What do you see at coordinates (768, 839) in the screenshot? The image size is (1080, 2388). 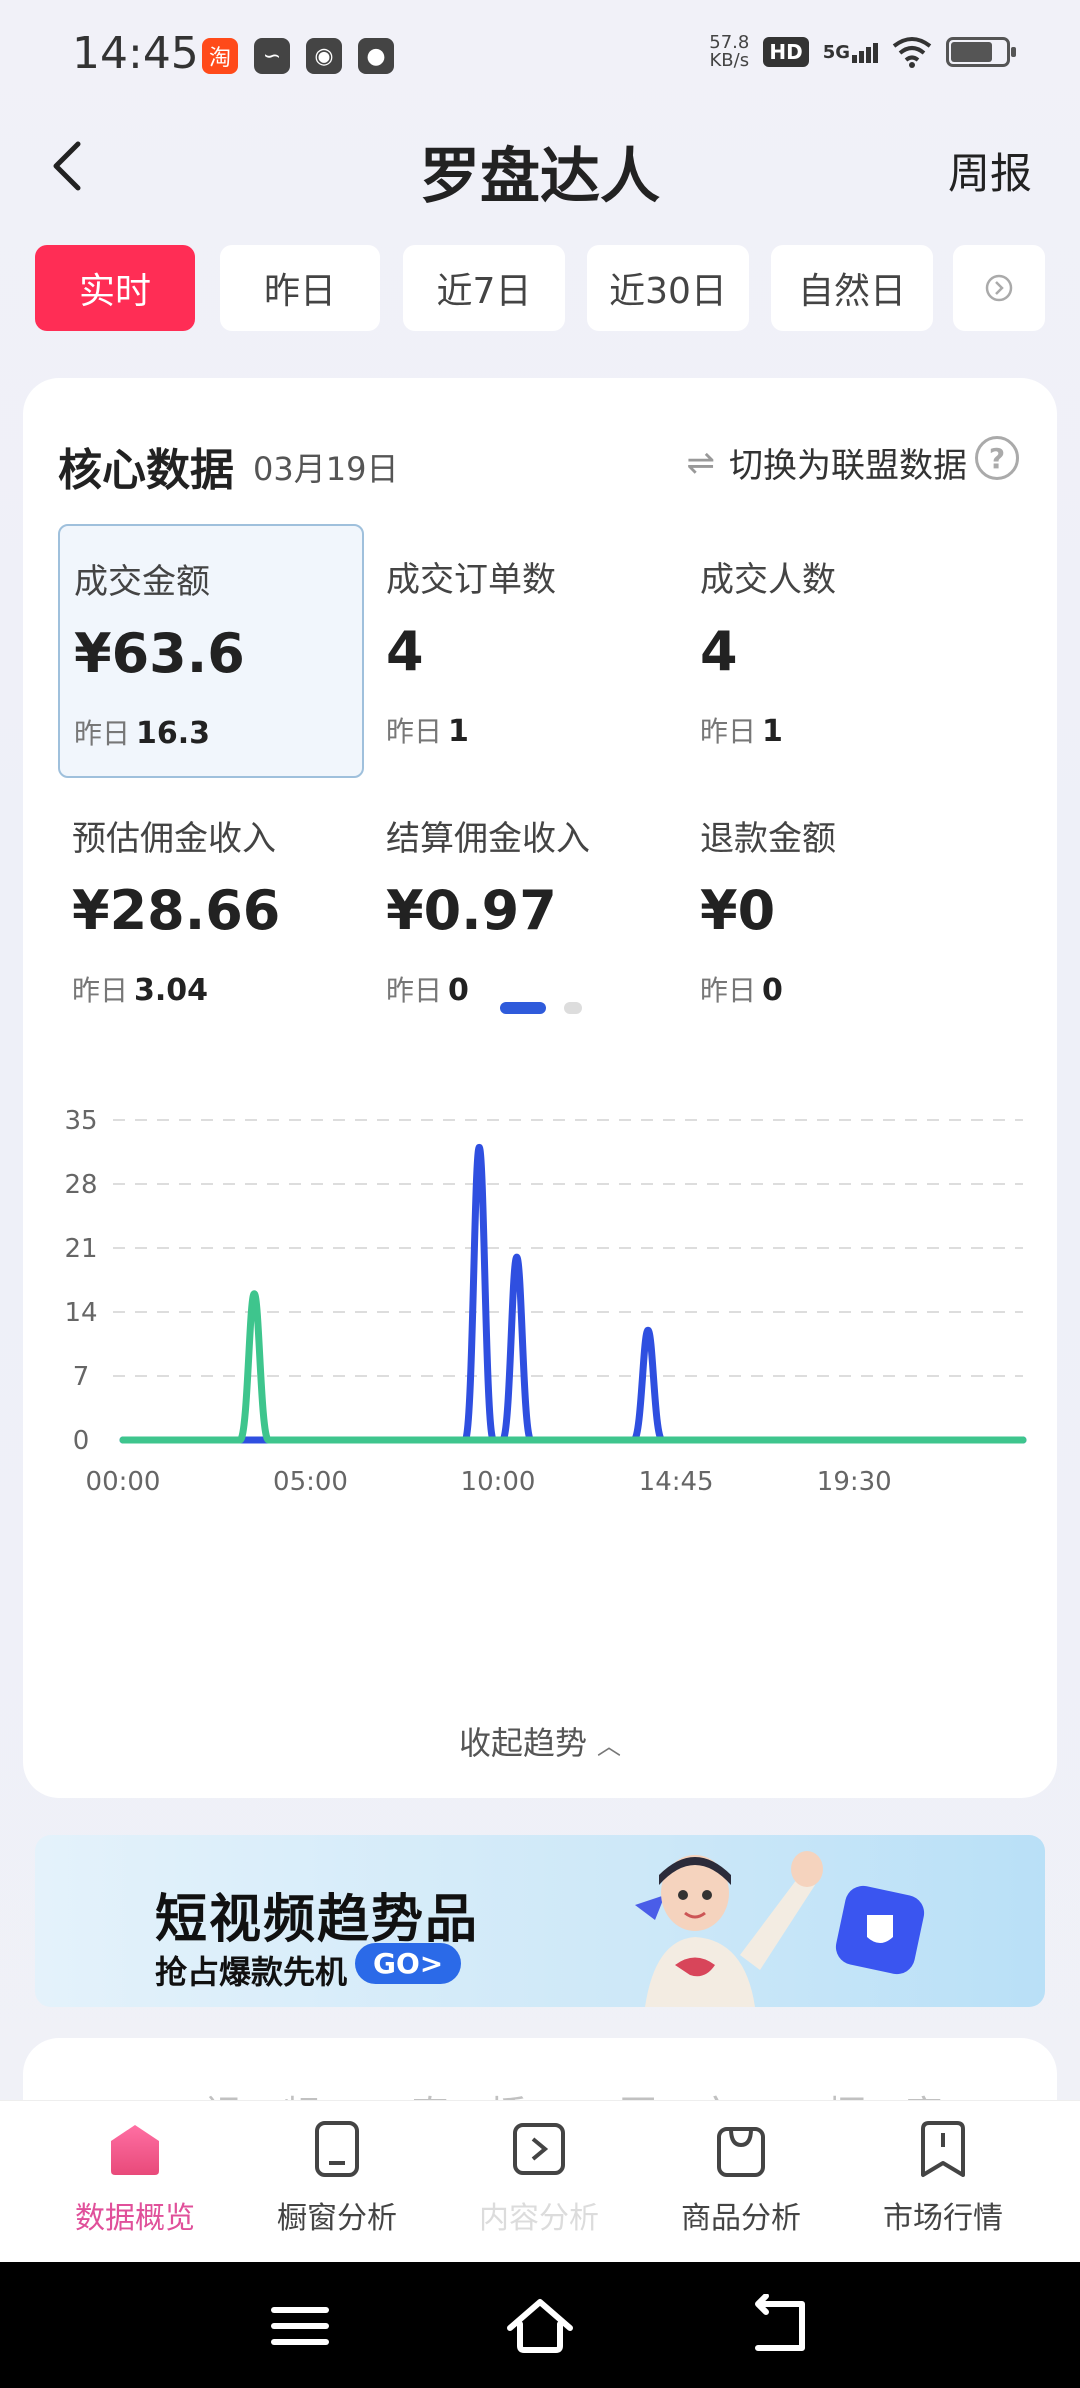 I see `metric-label: 退款金额` at bounding box center [768, 839].